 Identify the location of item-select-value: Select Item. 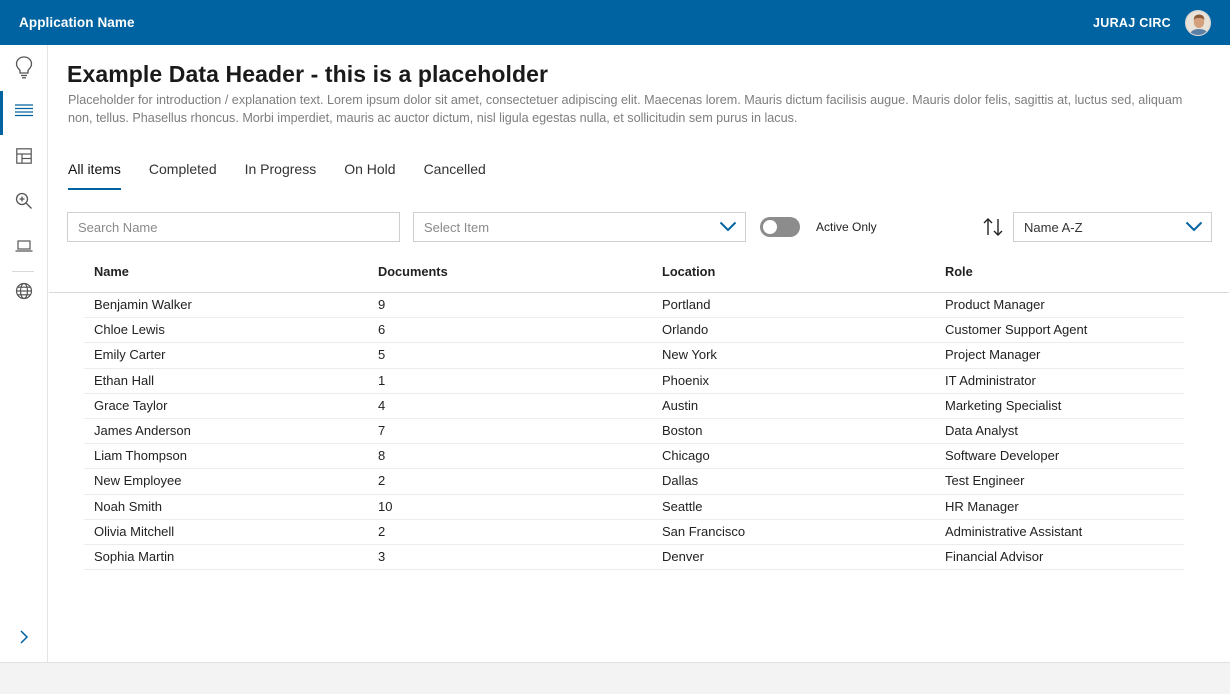
(457, 227).